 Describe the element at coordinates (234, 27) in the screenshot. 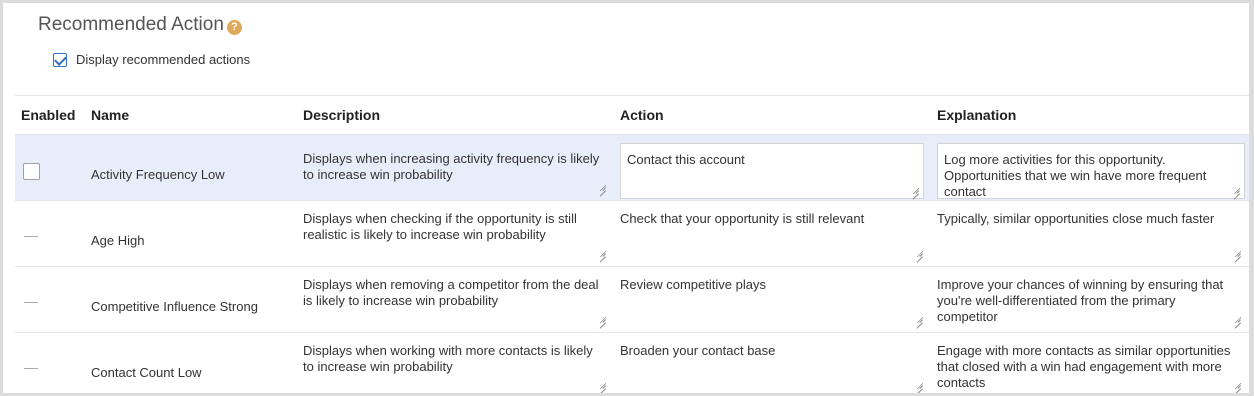

I see `question-icon: ?` at that location.